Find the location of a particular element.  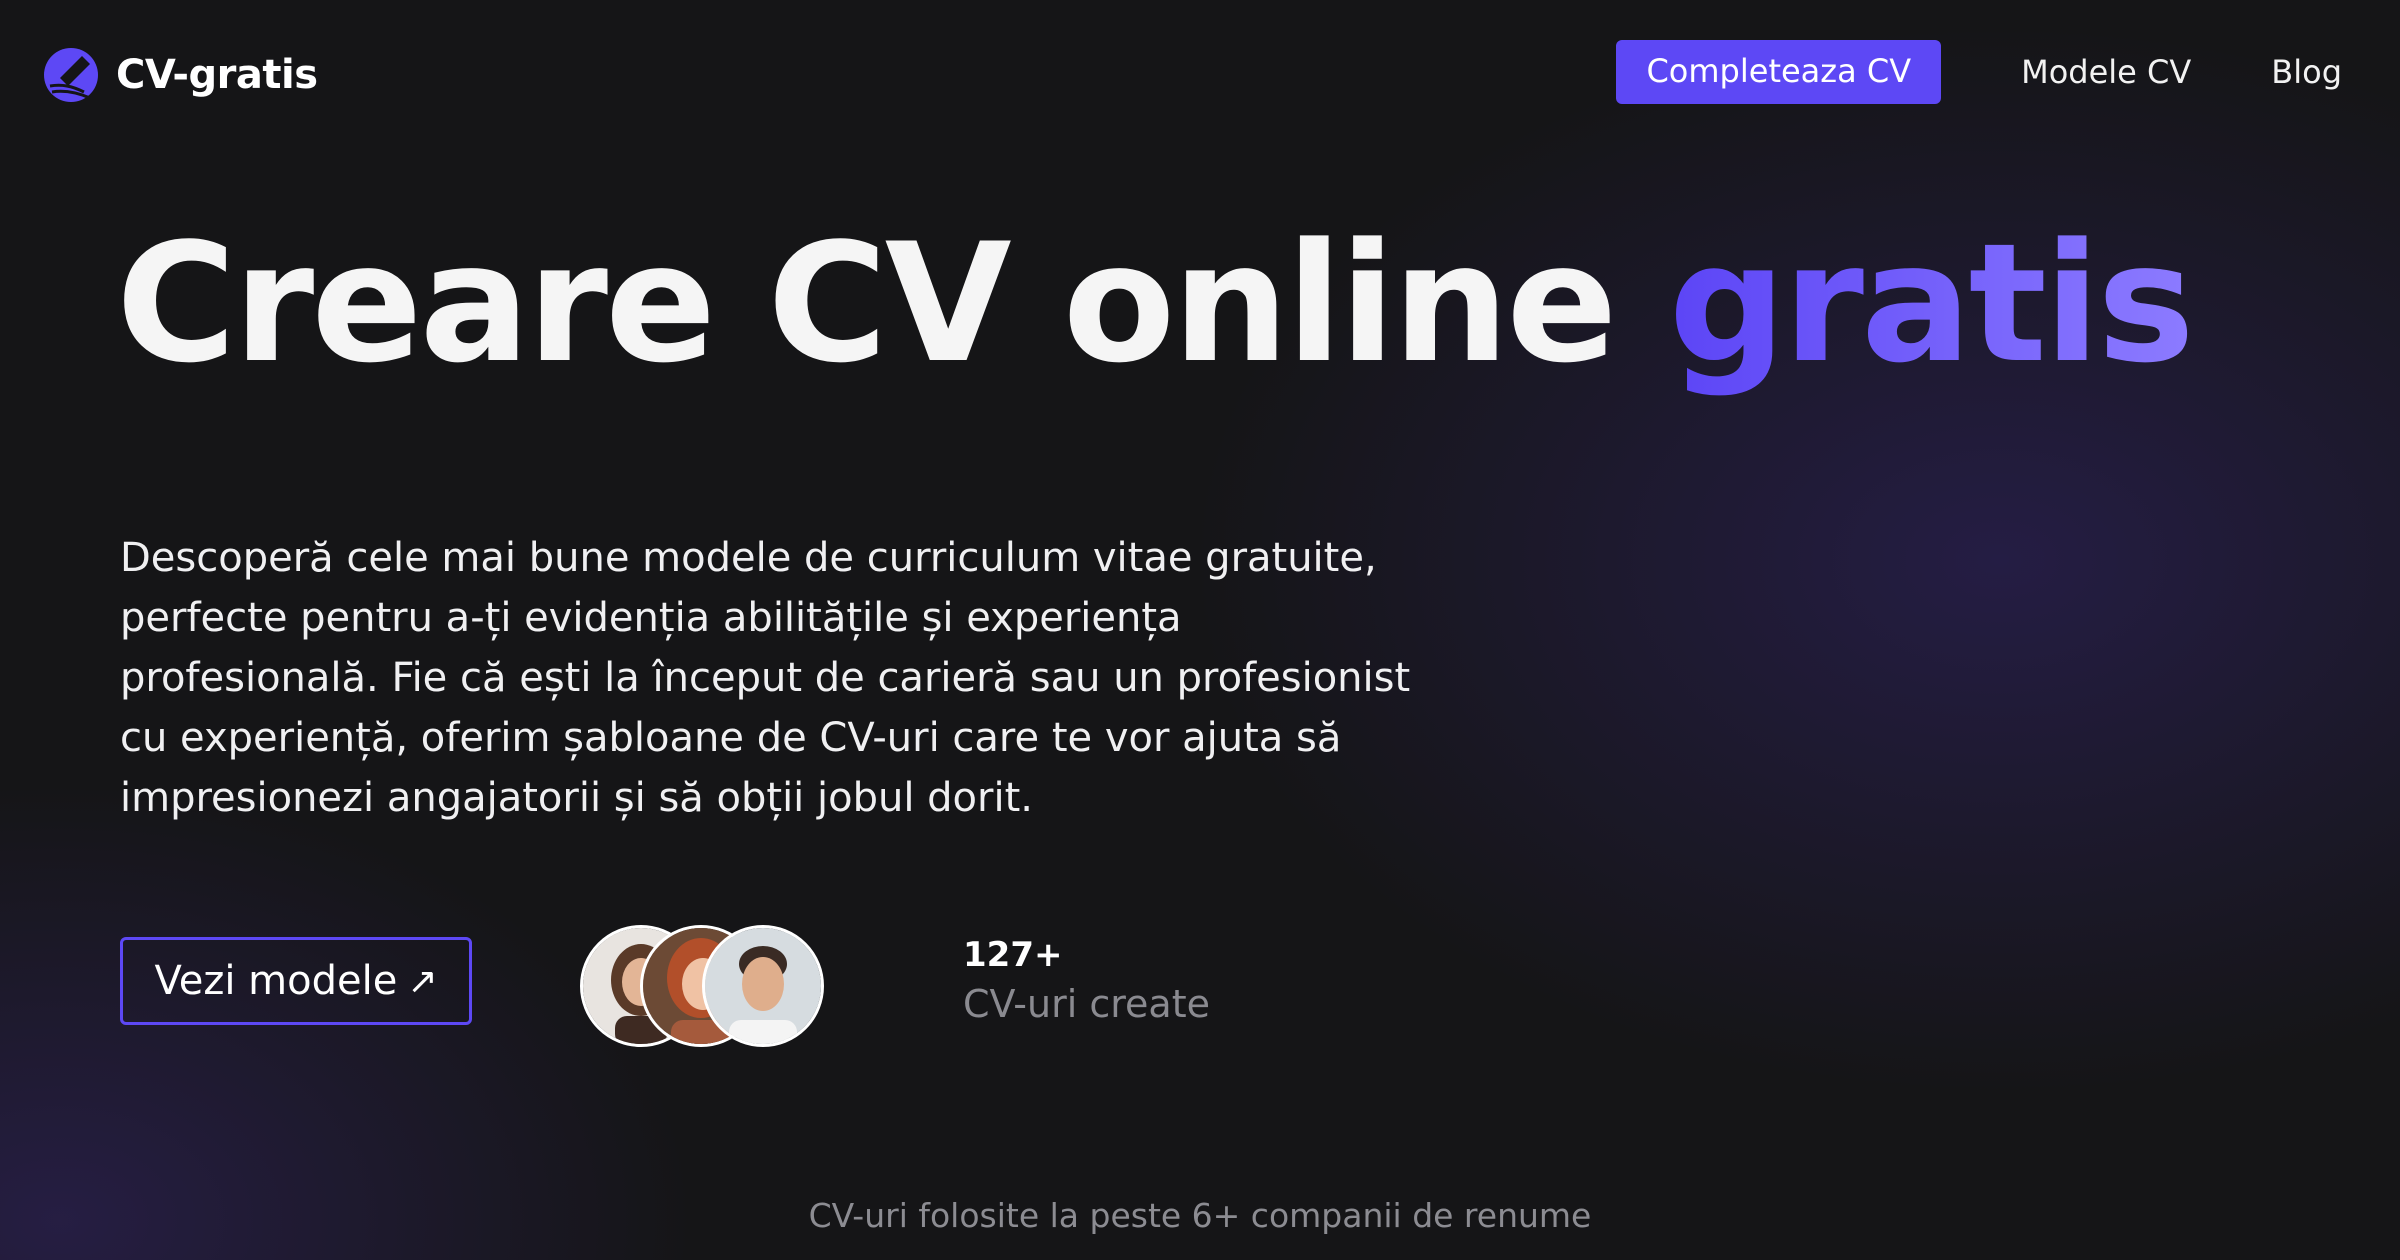

brand-name: CV-gratis is located at coordinates (217, 75).